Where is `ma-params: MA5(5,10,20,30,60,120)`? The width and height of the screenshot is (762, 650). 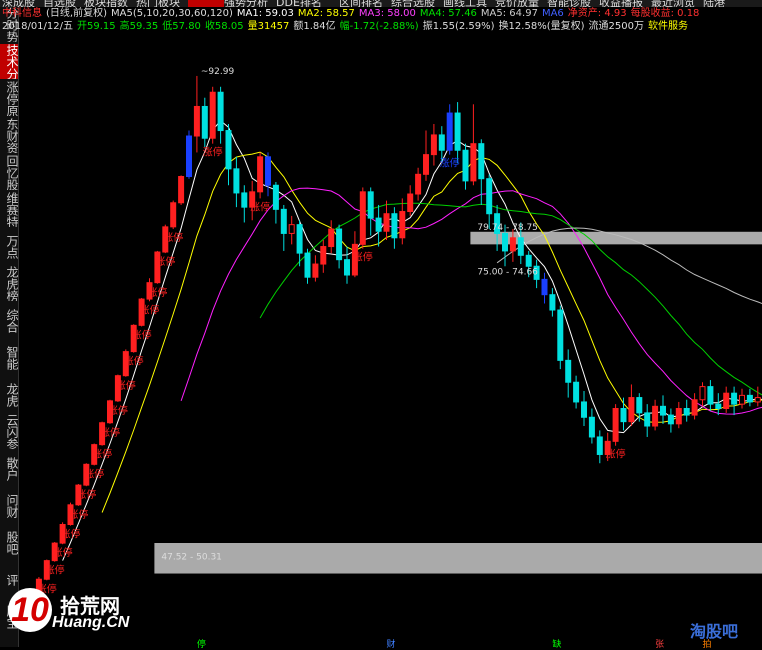
ma-params: MA5(5,10,20,30,60,120) is located at coordinates (171, 13).